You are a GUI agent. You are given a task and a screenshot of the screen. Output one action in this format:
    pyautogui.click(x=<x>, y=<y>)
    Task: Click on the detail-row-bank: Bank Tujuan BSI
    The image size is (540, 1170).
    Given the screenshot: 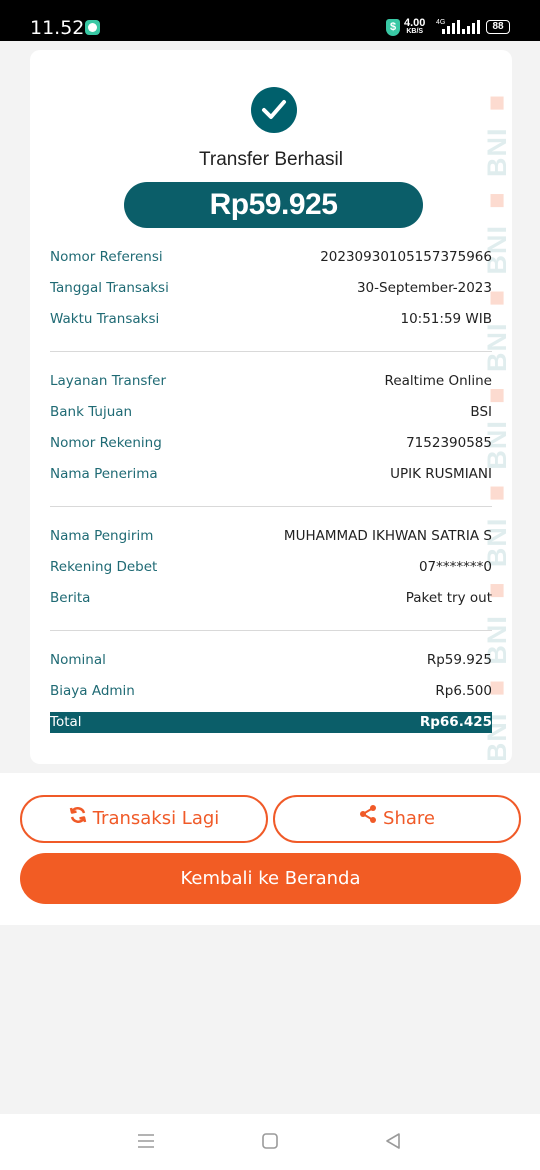 What is the action you would take?
    pyautogui.click(x=271, y=412)
    